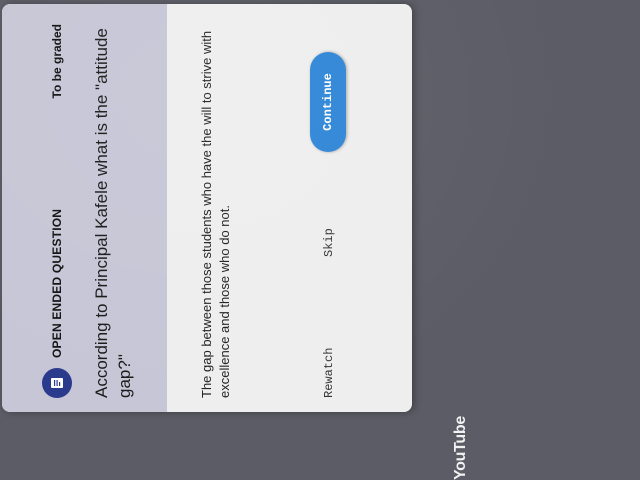  What do you see at coordinates (332, 208) in the screenshot?
I see `action-bar: Rewatch Skip Continue` at bounding box center [332, 208].